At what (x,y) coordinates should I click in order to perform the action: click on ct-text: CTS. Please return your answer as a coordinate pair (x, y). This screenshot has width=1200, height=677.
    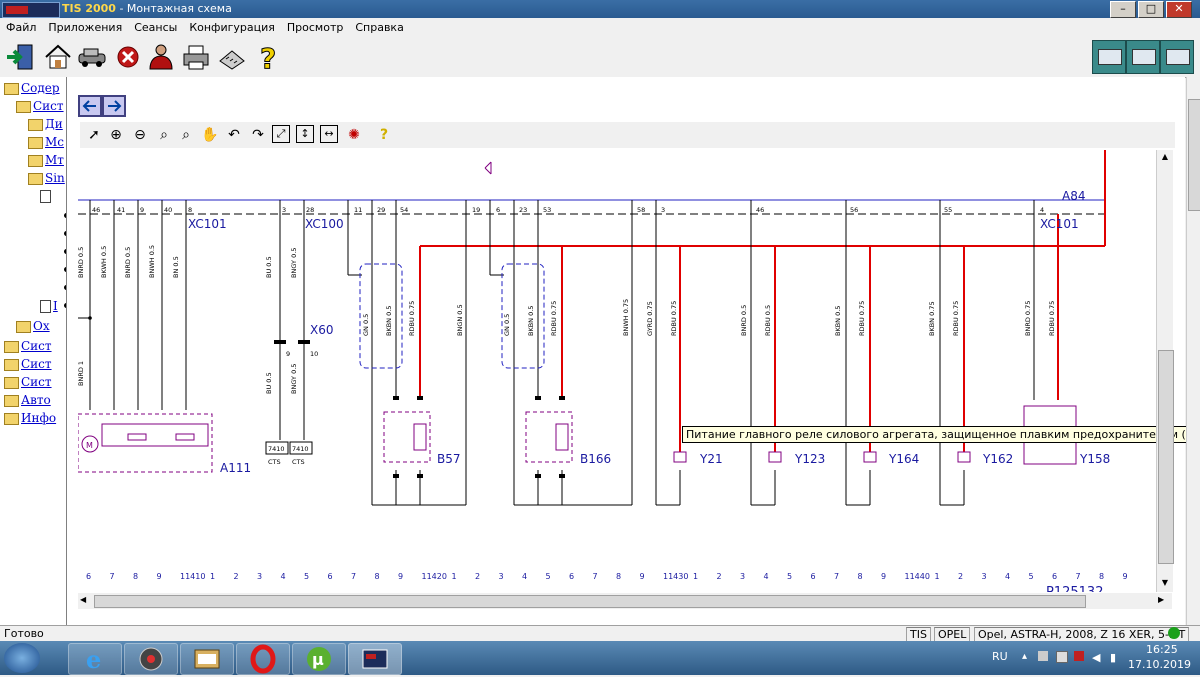
    Looking at the image, I should click on (298, 462).